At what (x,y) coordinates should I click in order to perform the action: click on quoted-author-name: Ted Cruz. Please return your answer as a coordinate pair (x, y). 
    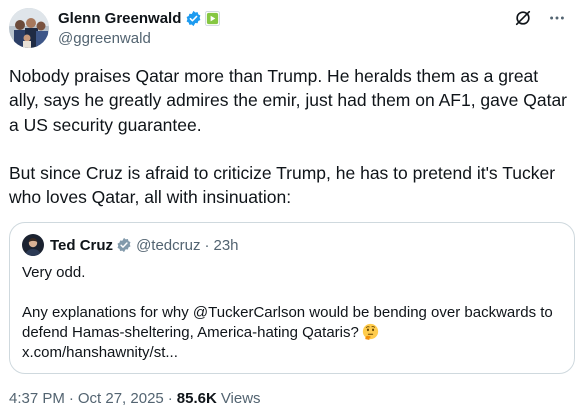
    Looking at the image, I should click on (81, 245).